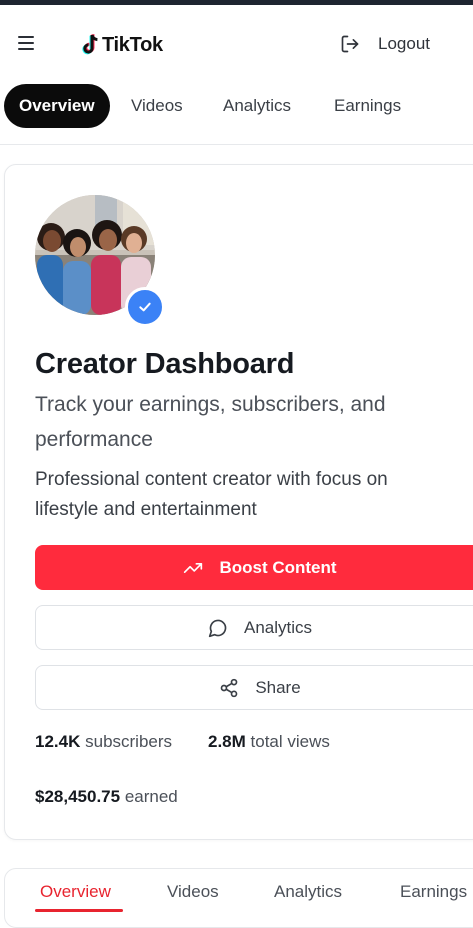 The image size is (473, 928). Describe the element at coordinates (238, 898) in the screenshot. I see `bottom-tabs: Overview Videos Analytics Earnings` at that location.